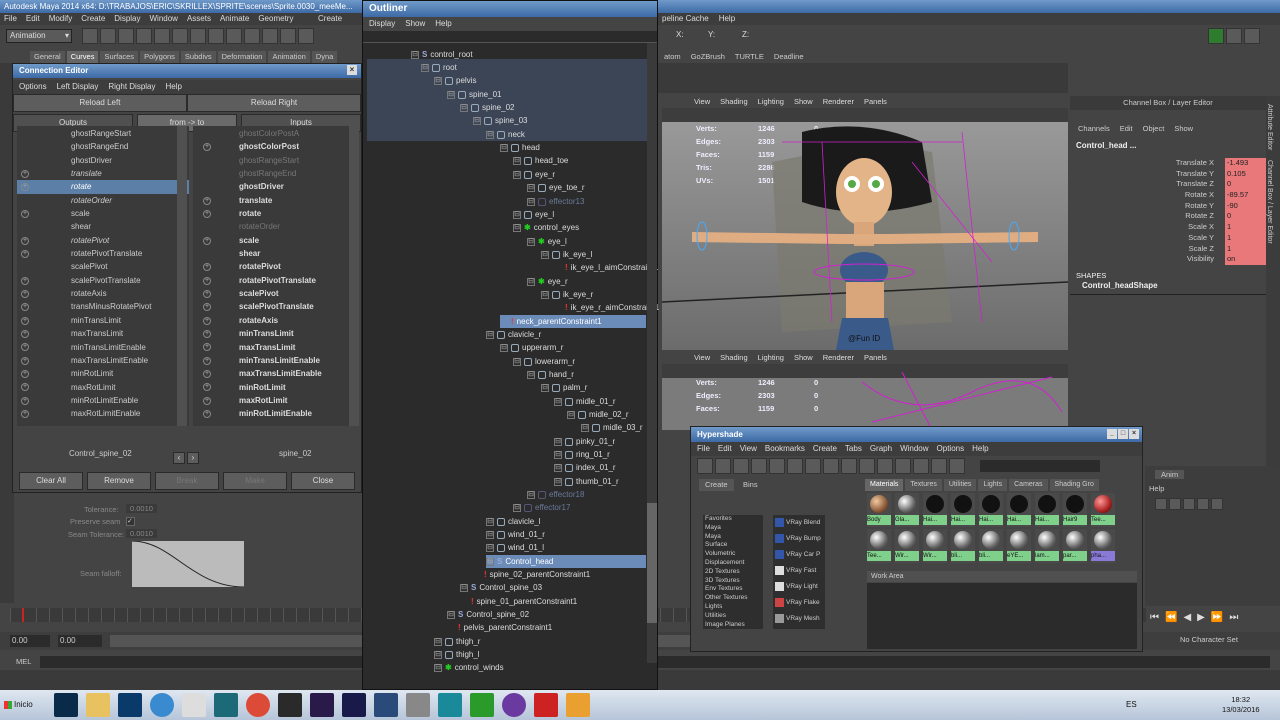  What do you see at coordinates (734, 581) in the screenshot?
I see `tree-item: 3D Textures` at bounding box center [734, 581].